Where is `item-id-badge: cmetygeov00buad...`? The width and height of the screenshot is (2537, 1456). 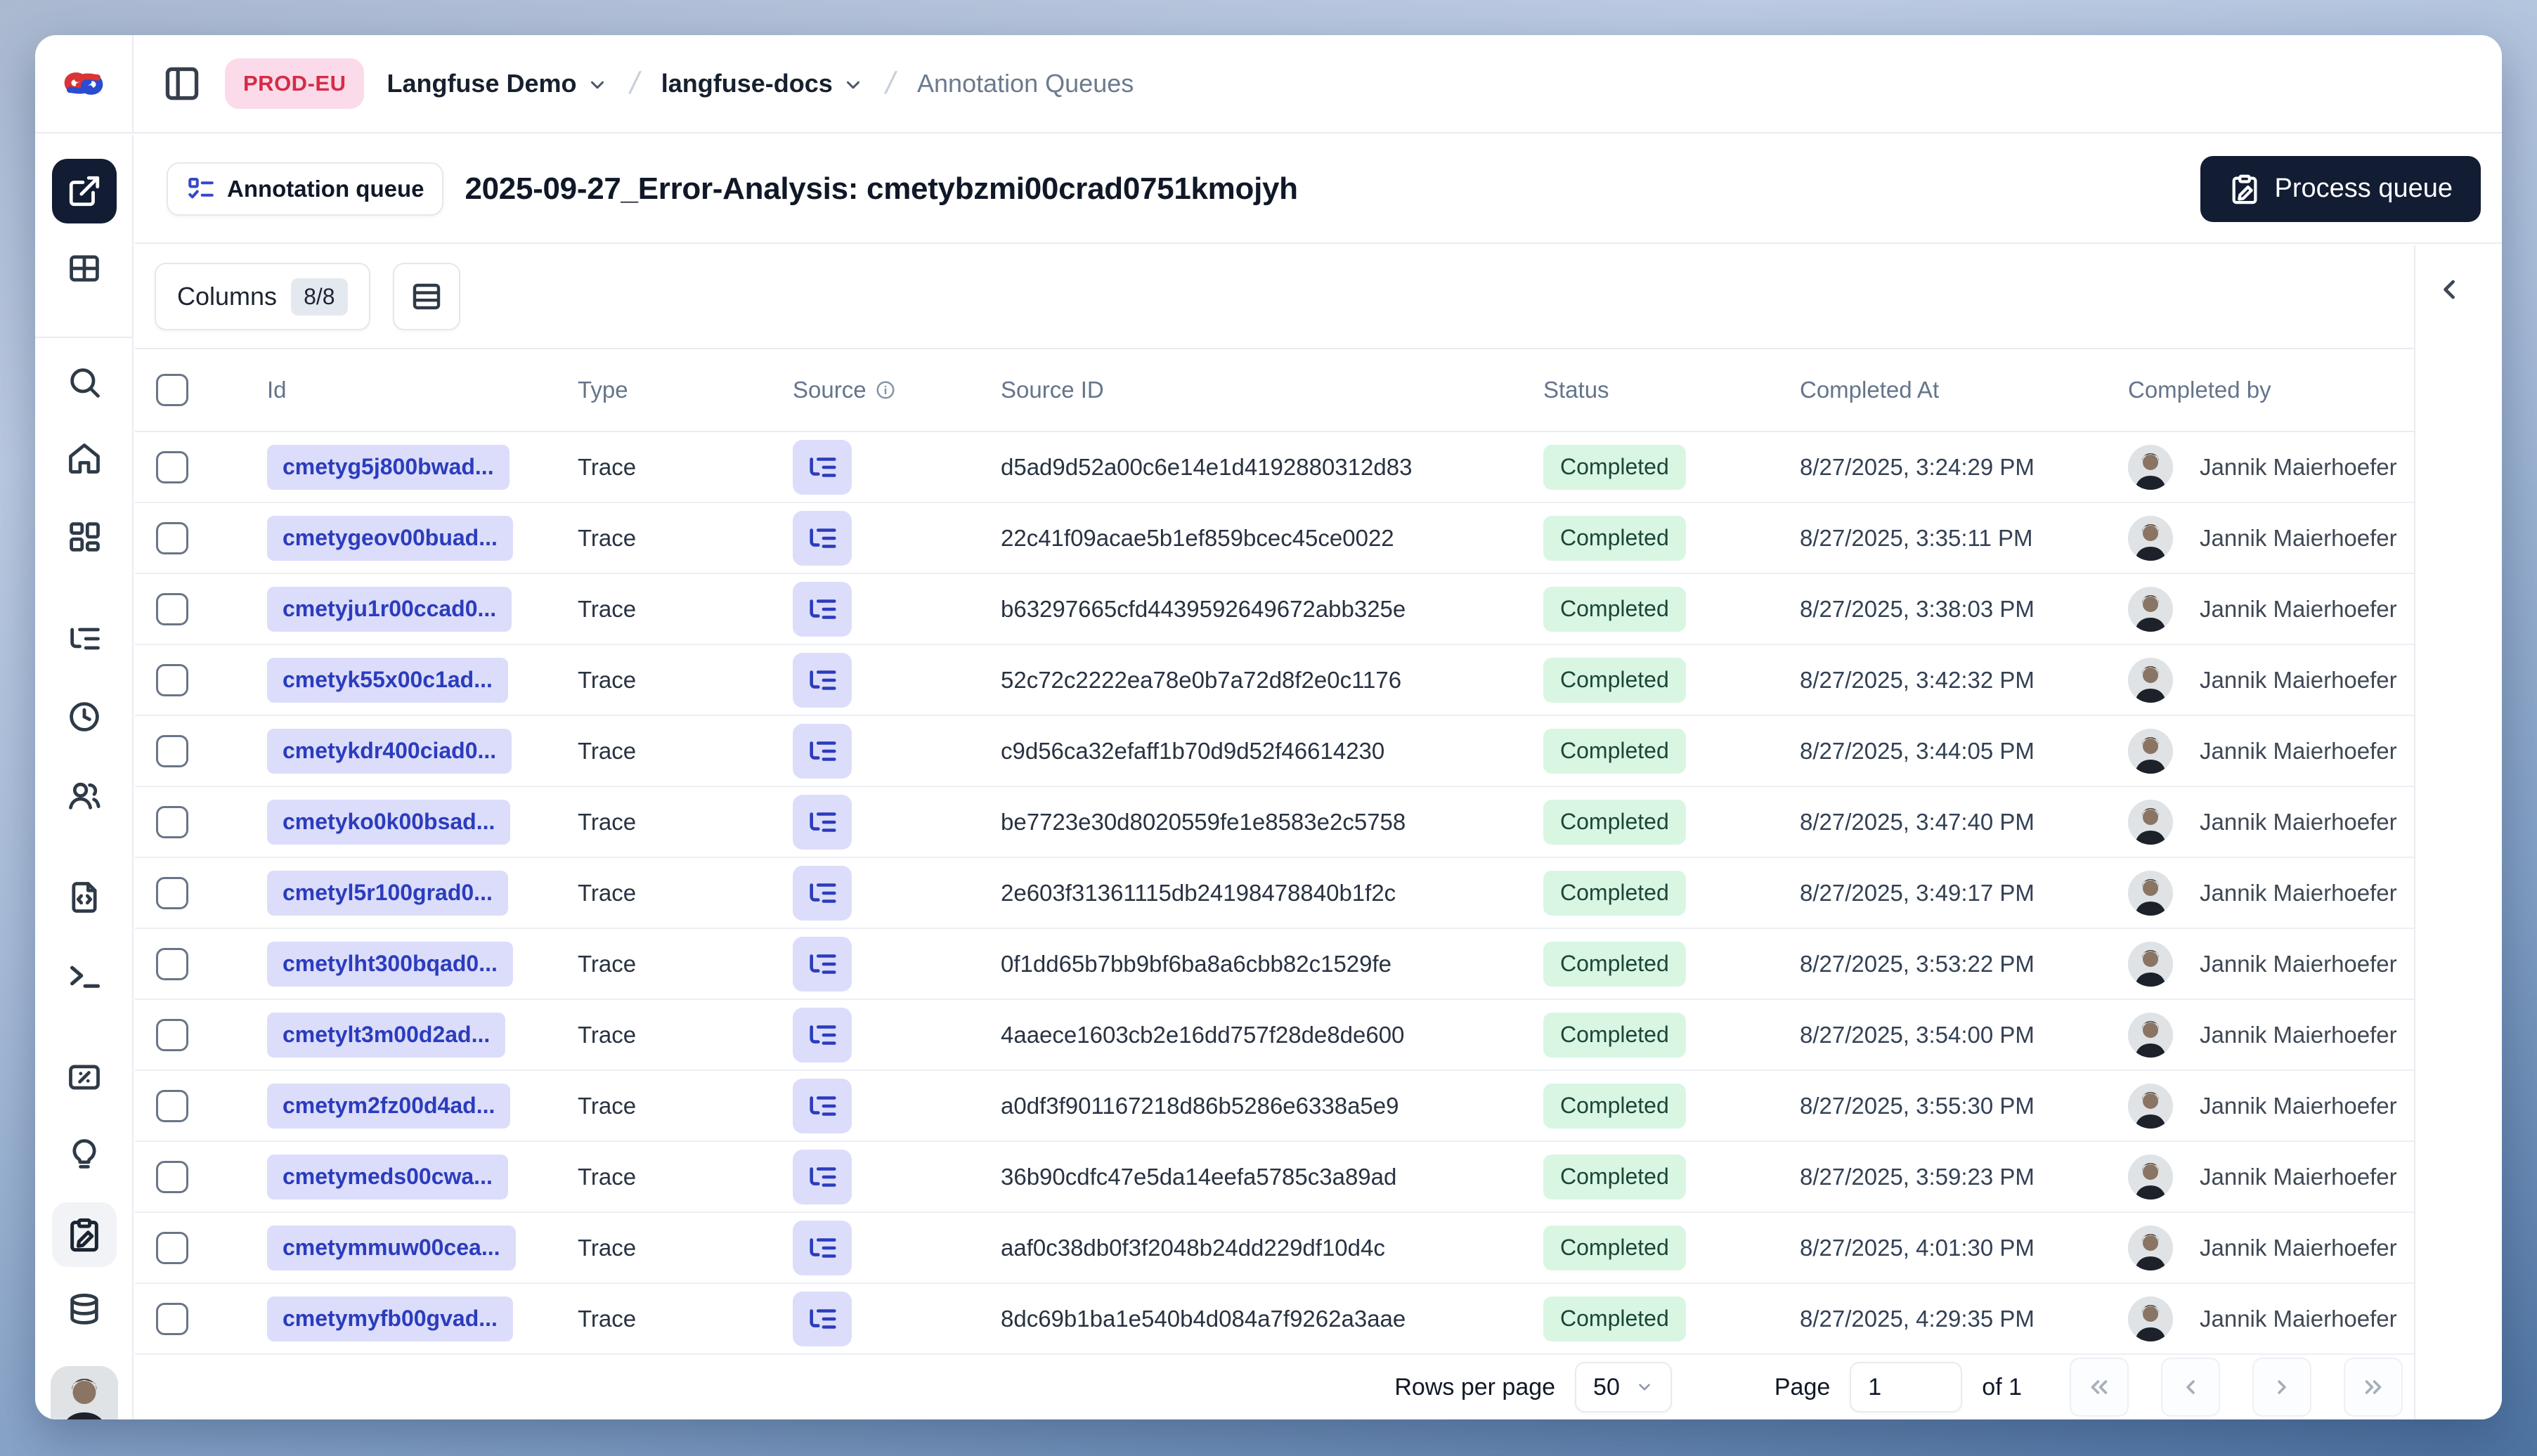 item-id-badge: cmetygeov00buad... is located at coordinates (390, 538).